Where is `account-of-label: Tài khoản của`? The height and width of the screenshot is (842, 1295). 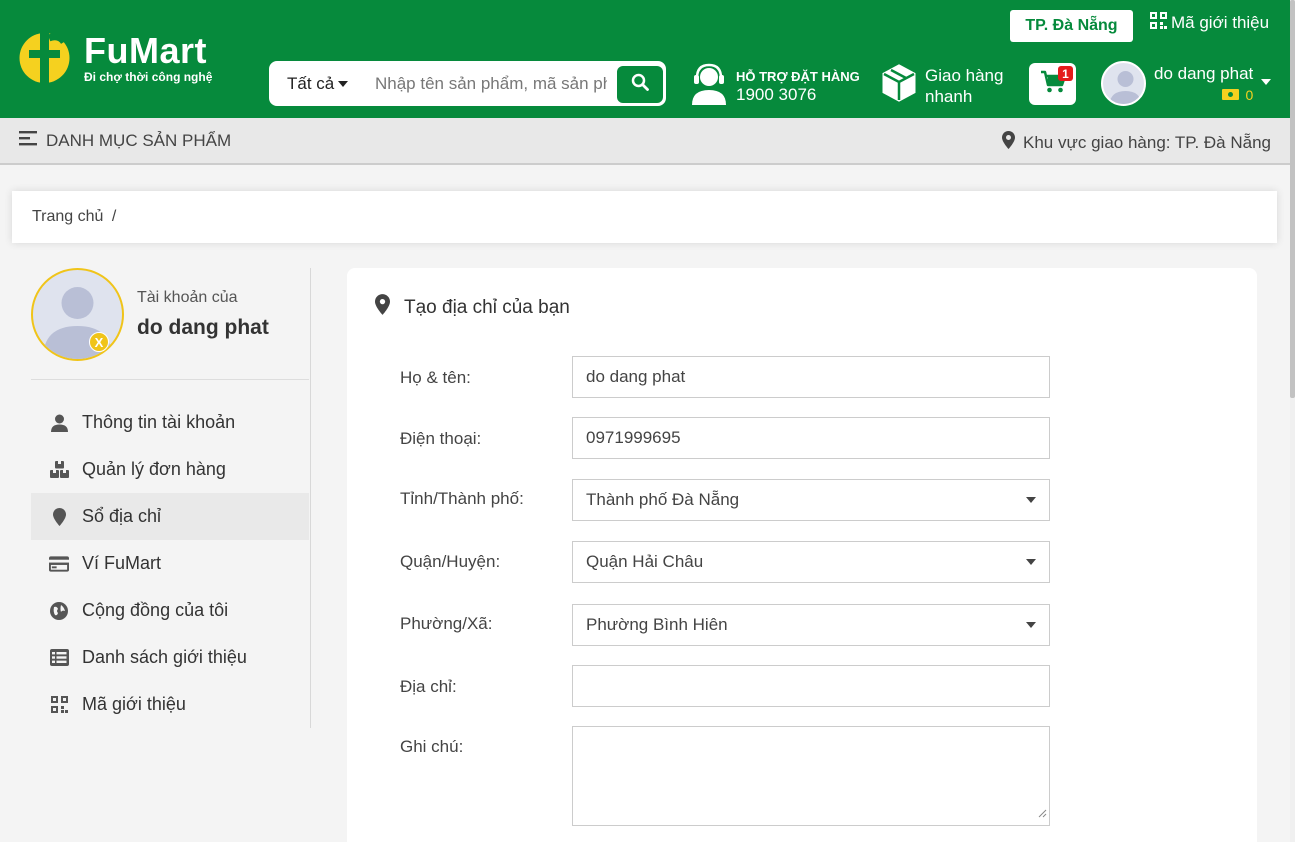 account-of-label: Tài khoản của is located at coordinates (187, 297).